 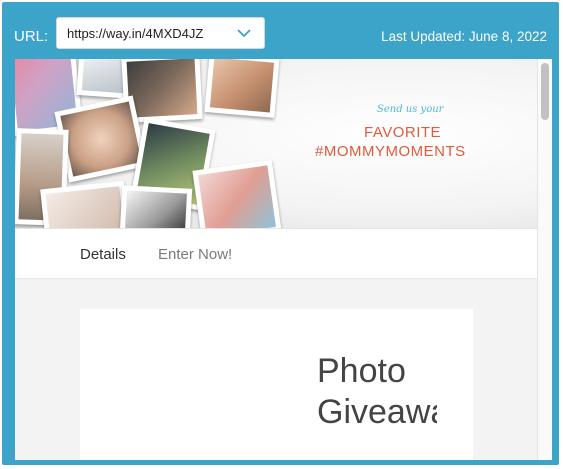 What do you see at coordinates (403, 132) in the screenshot?
I see `banner-headline-1: FAVORITE` at bounding box center [403, 132].